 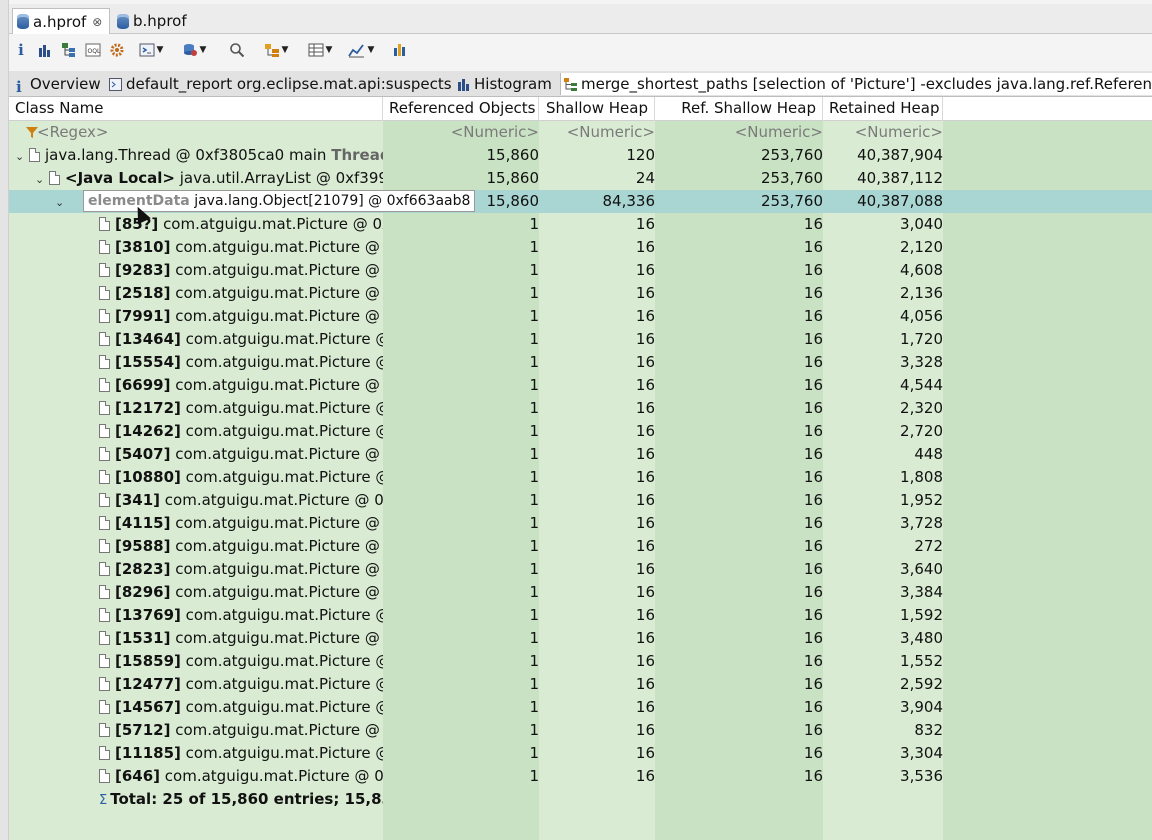 What do you see at coordinates (207, 132) in the screenshot?
I see `regex-filter-input: <Regex>` at bounding box center [207, 132].